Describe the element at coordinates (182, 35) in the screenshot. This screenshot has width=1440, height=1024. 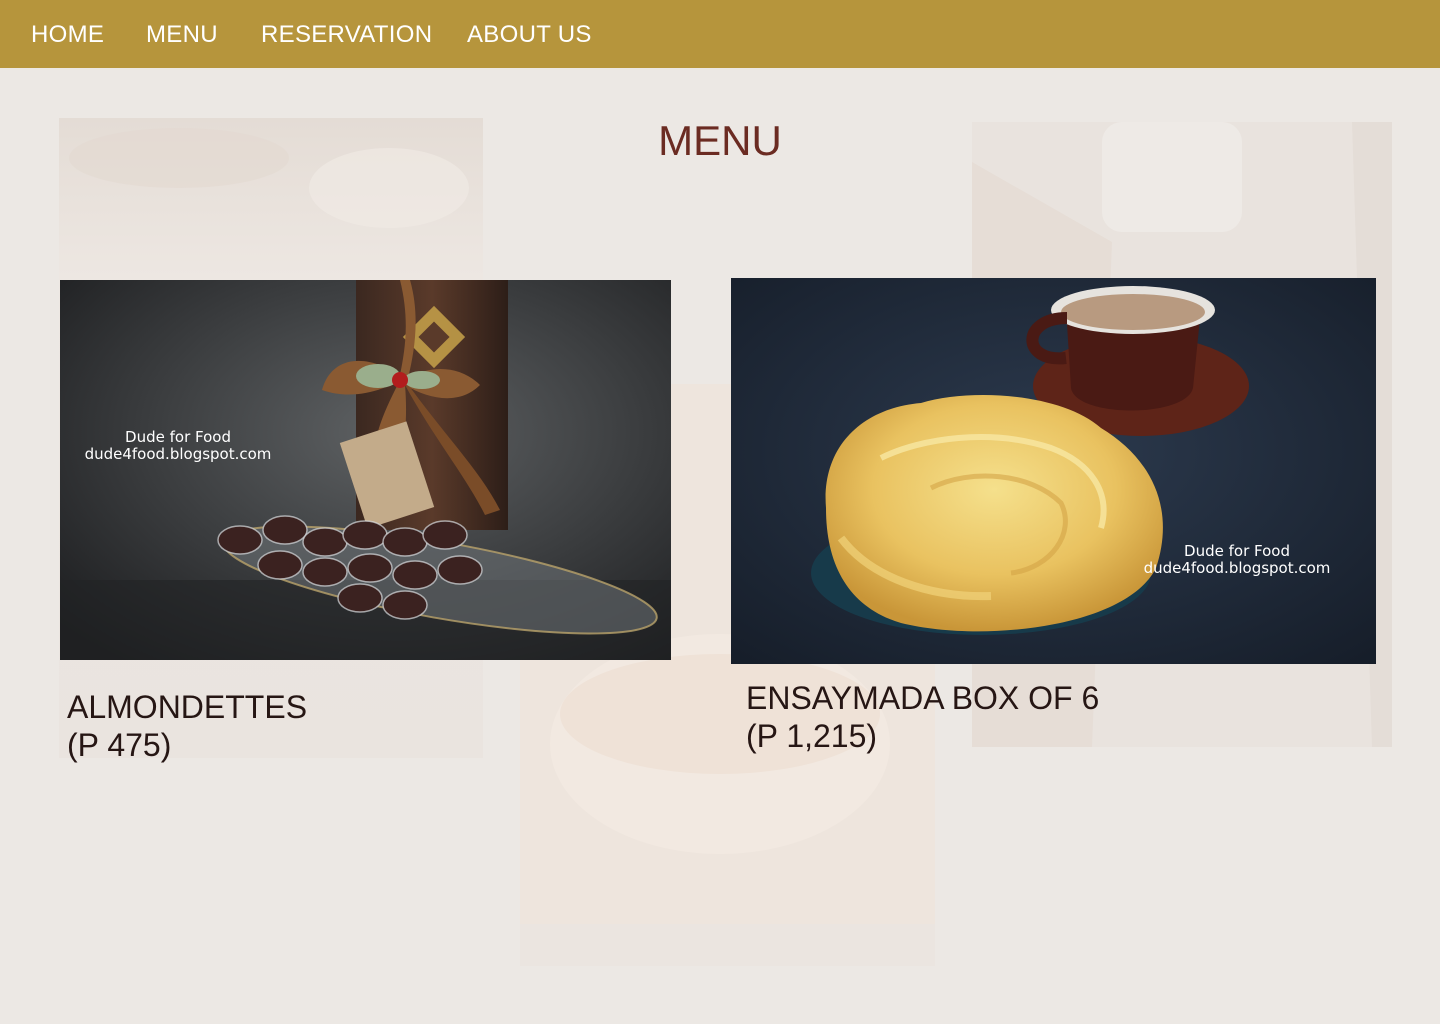
I see `nav-menu-link: MENU` at that location.